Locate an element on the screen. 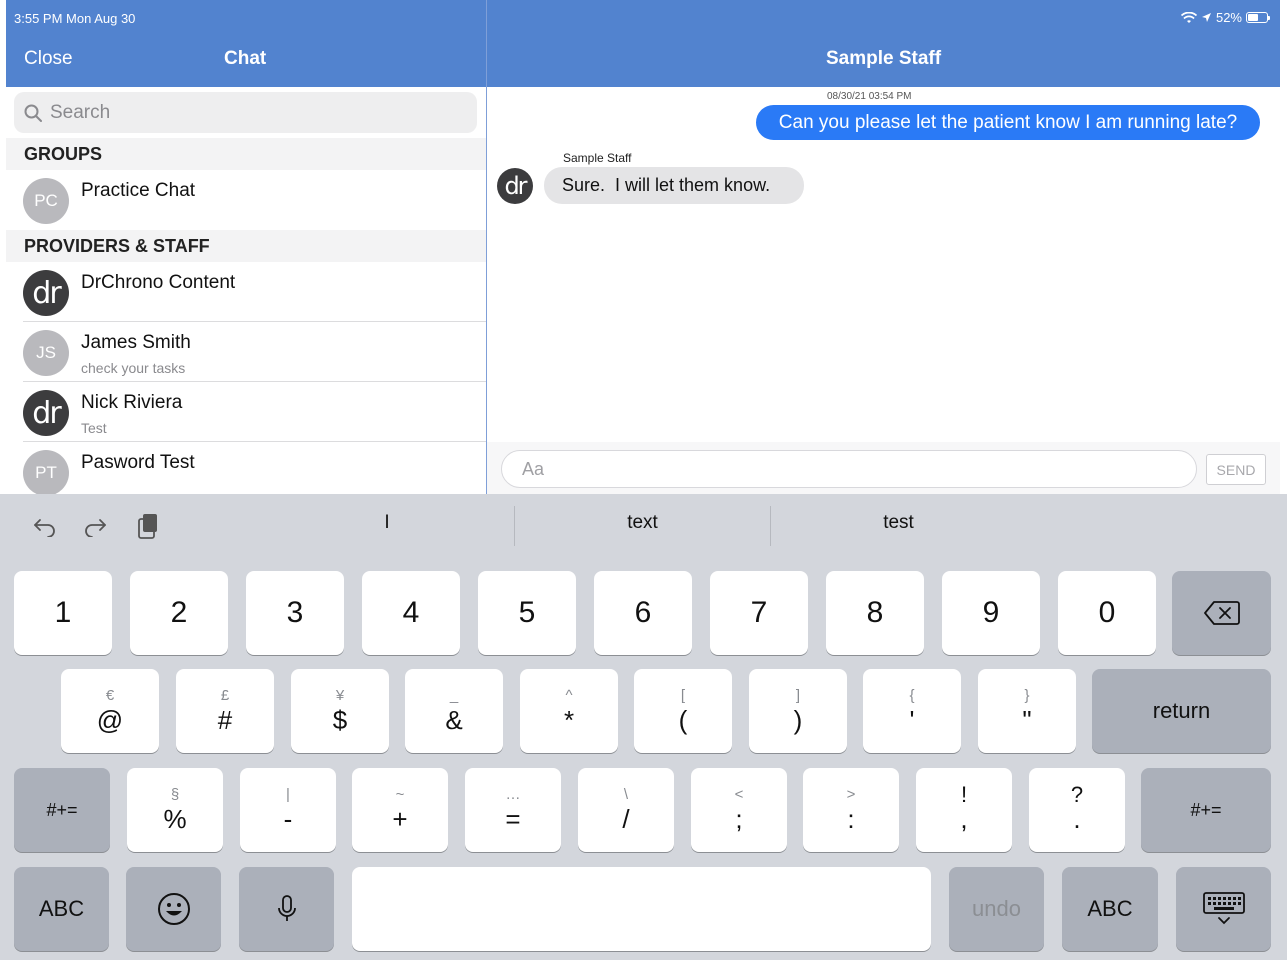  key-period: ?. is located at coordinates (1077, 810).